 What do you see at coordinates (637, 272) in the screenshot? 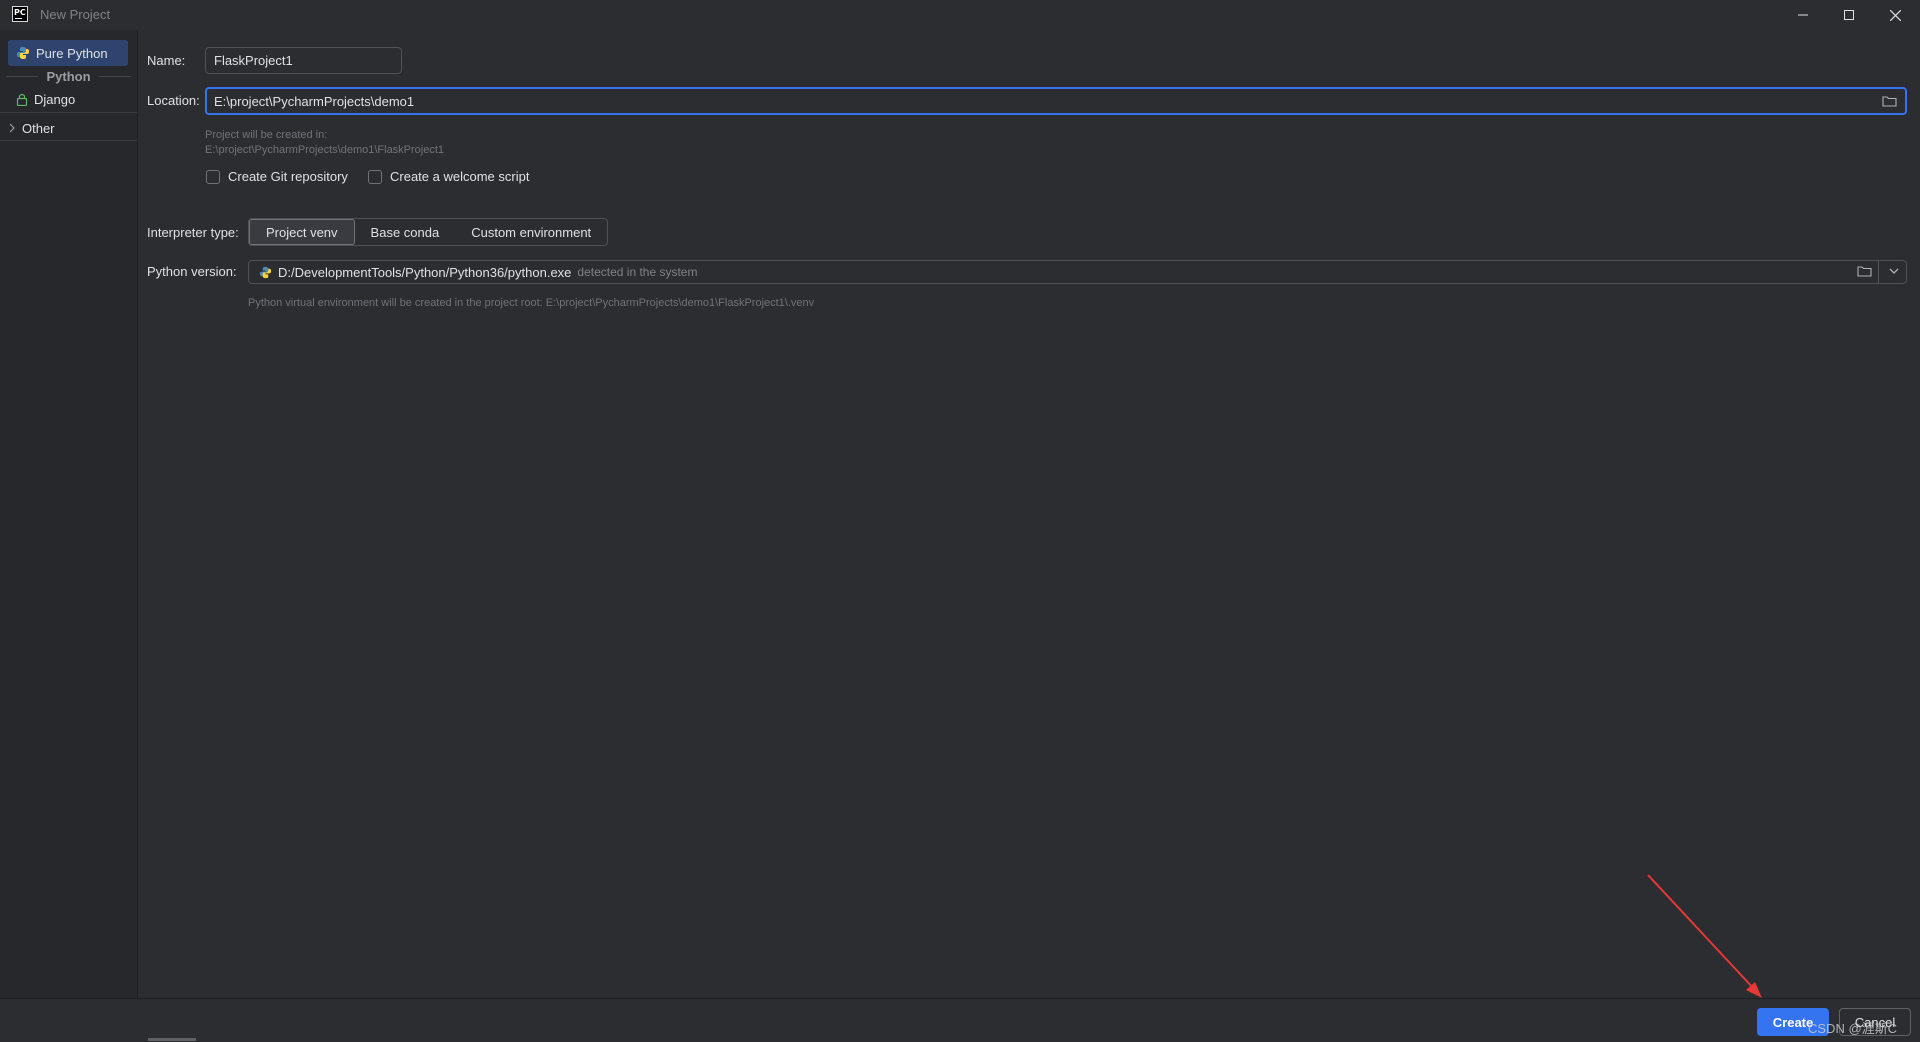
I see `python-version-detected-note: detected in the system` at bounding box center [637, 272].